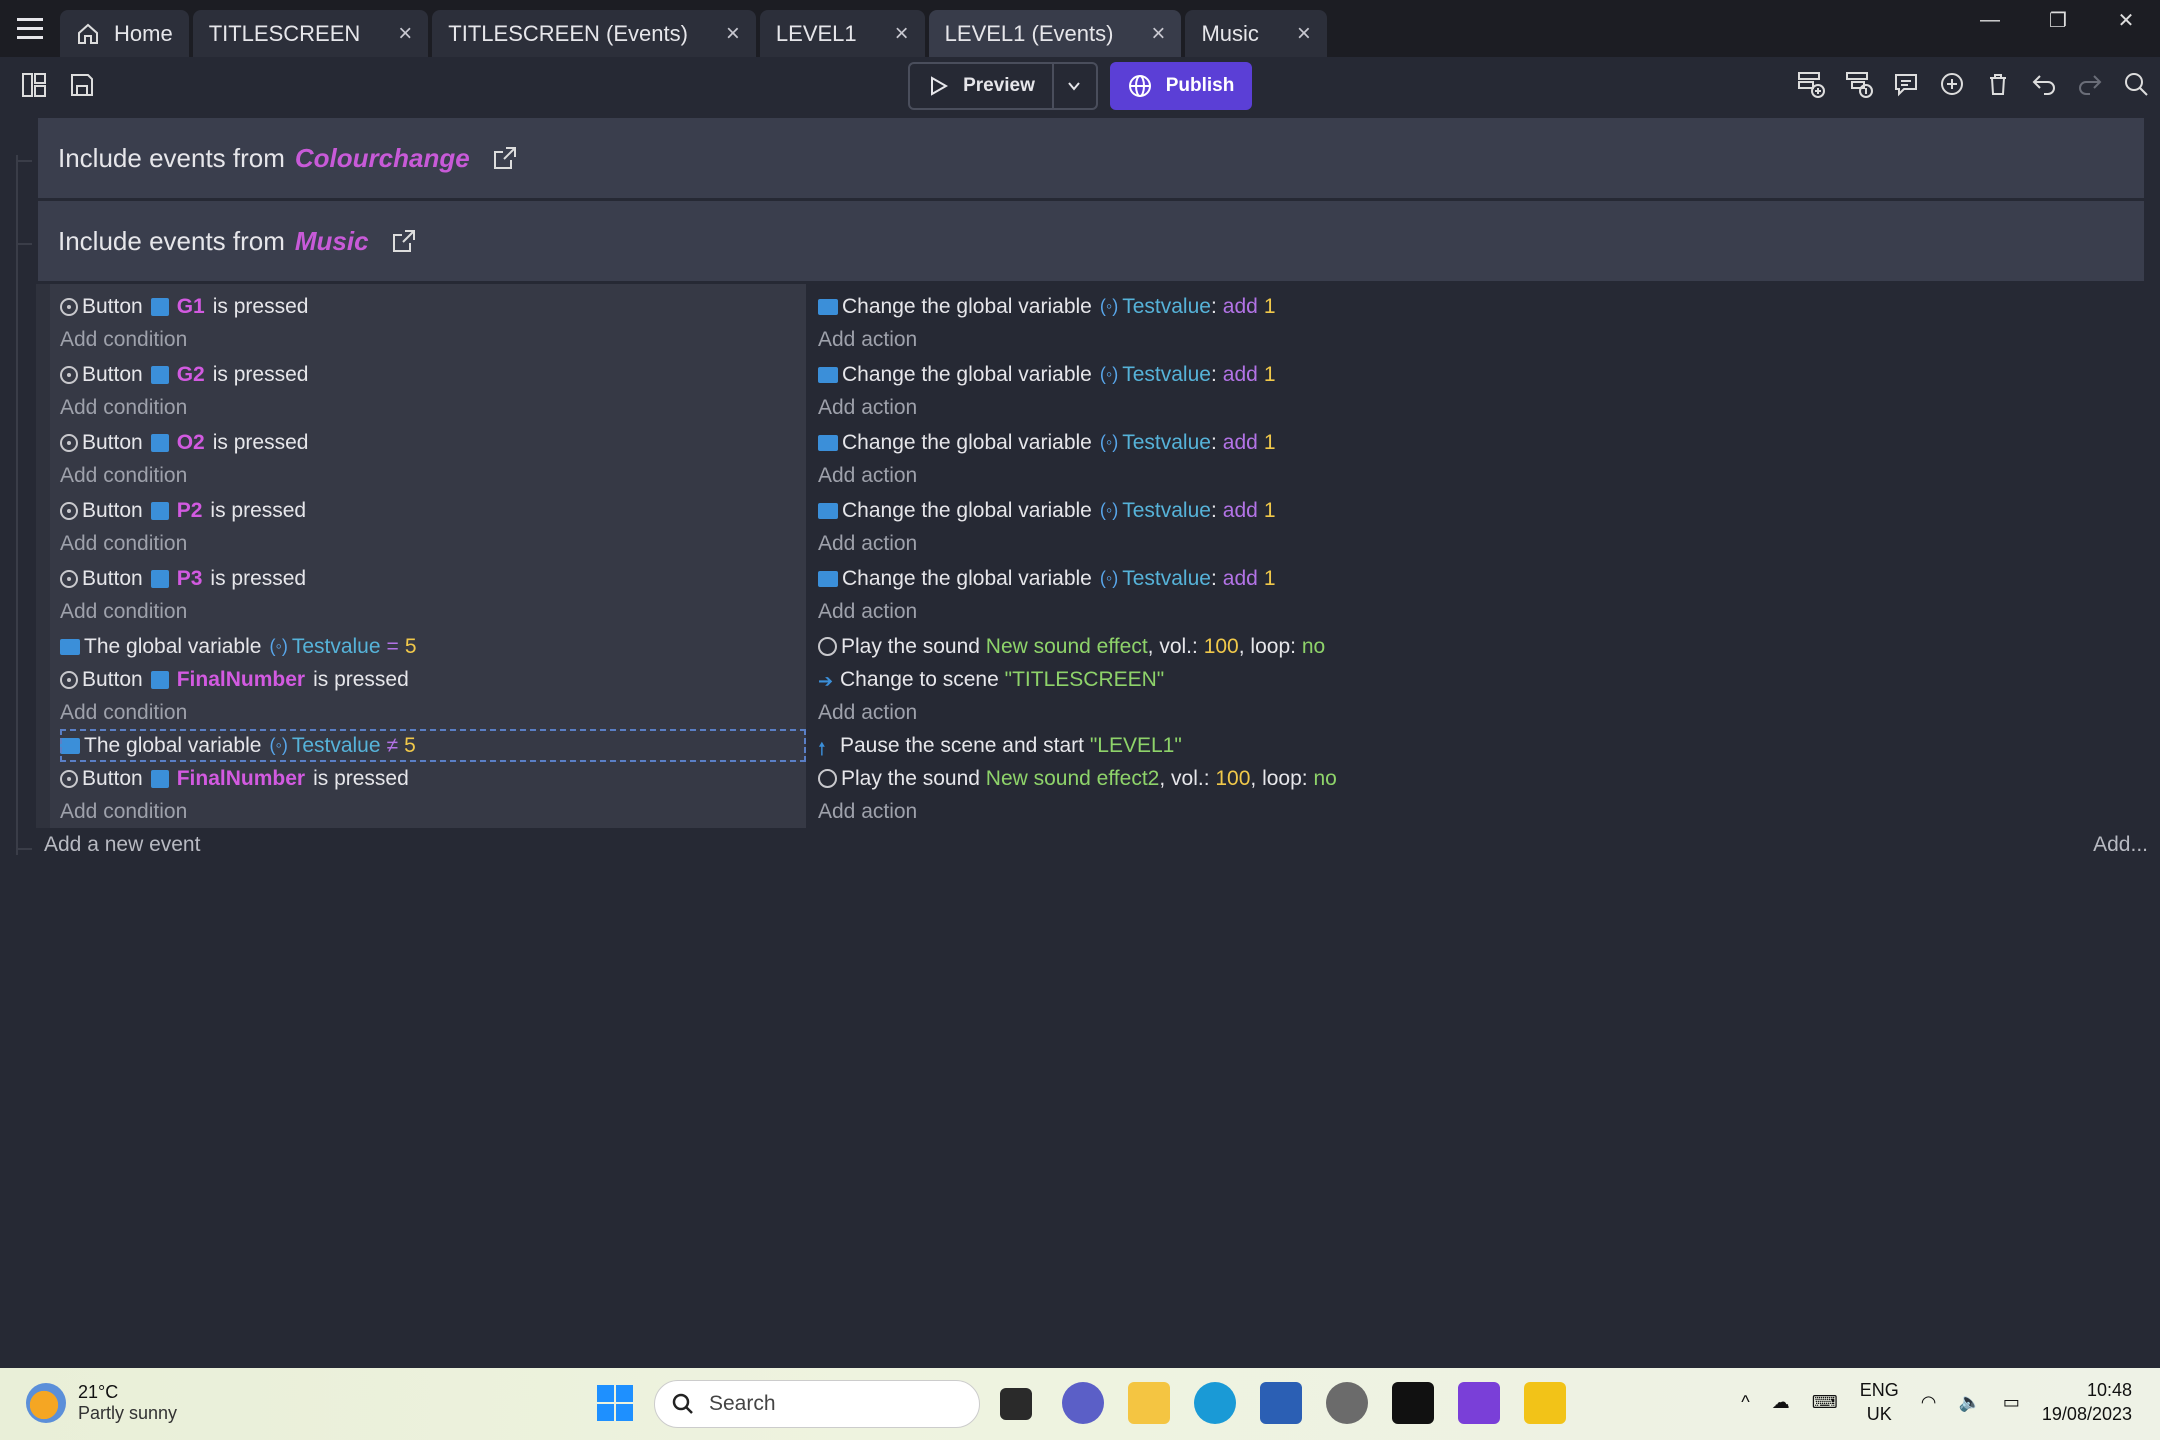 Image resolution: width=2160 pixels, height=1440 pixels. What do you see at coordinates (2126, 20) in the screenshot?
I see `close-window-icon: ✕` at bounding box center [2126, 20].